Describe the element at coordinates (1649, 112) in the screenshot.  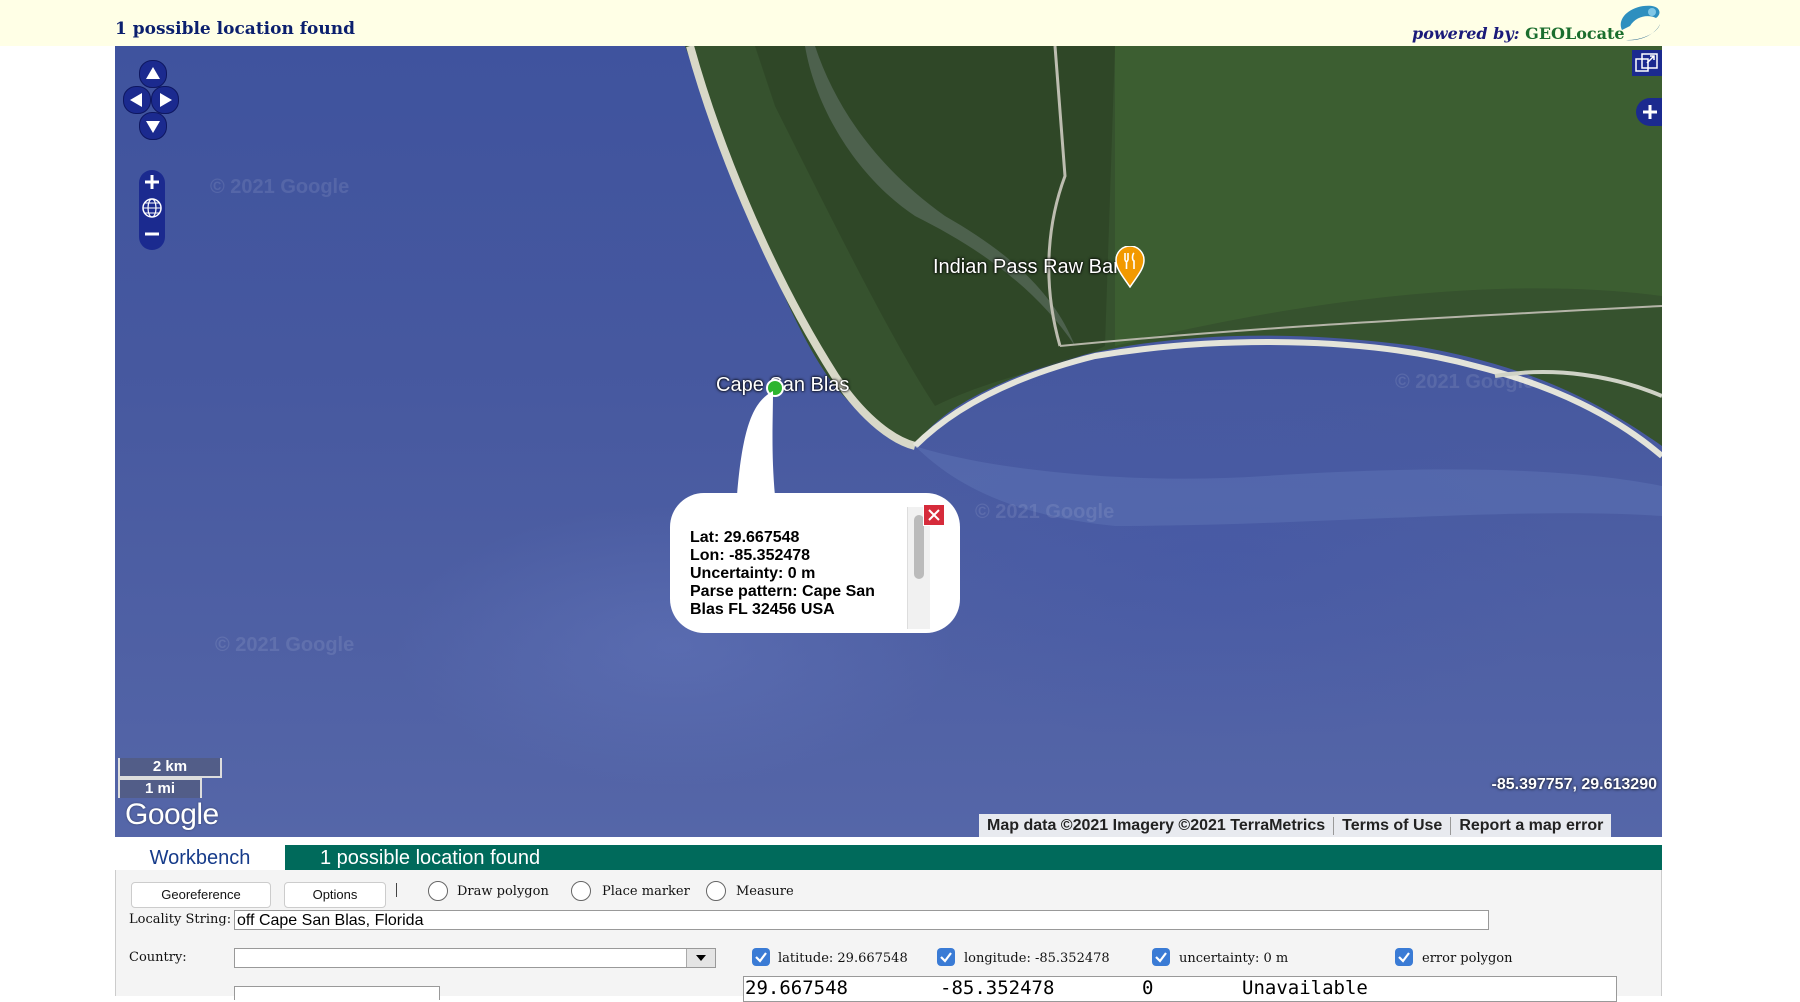
I see `layers-plus-icon` at that location.